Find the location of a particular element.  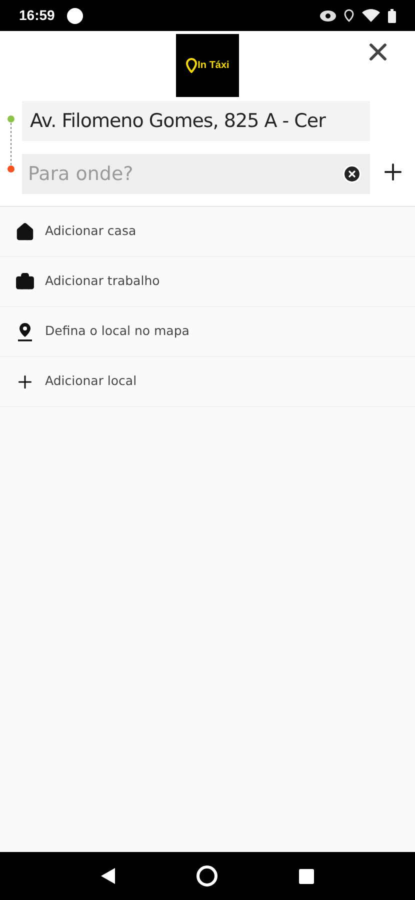

shortcut-item: Adicionar local is located at coordinates (207, 382).